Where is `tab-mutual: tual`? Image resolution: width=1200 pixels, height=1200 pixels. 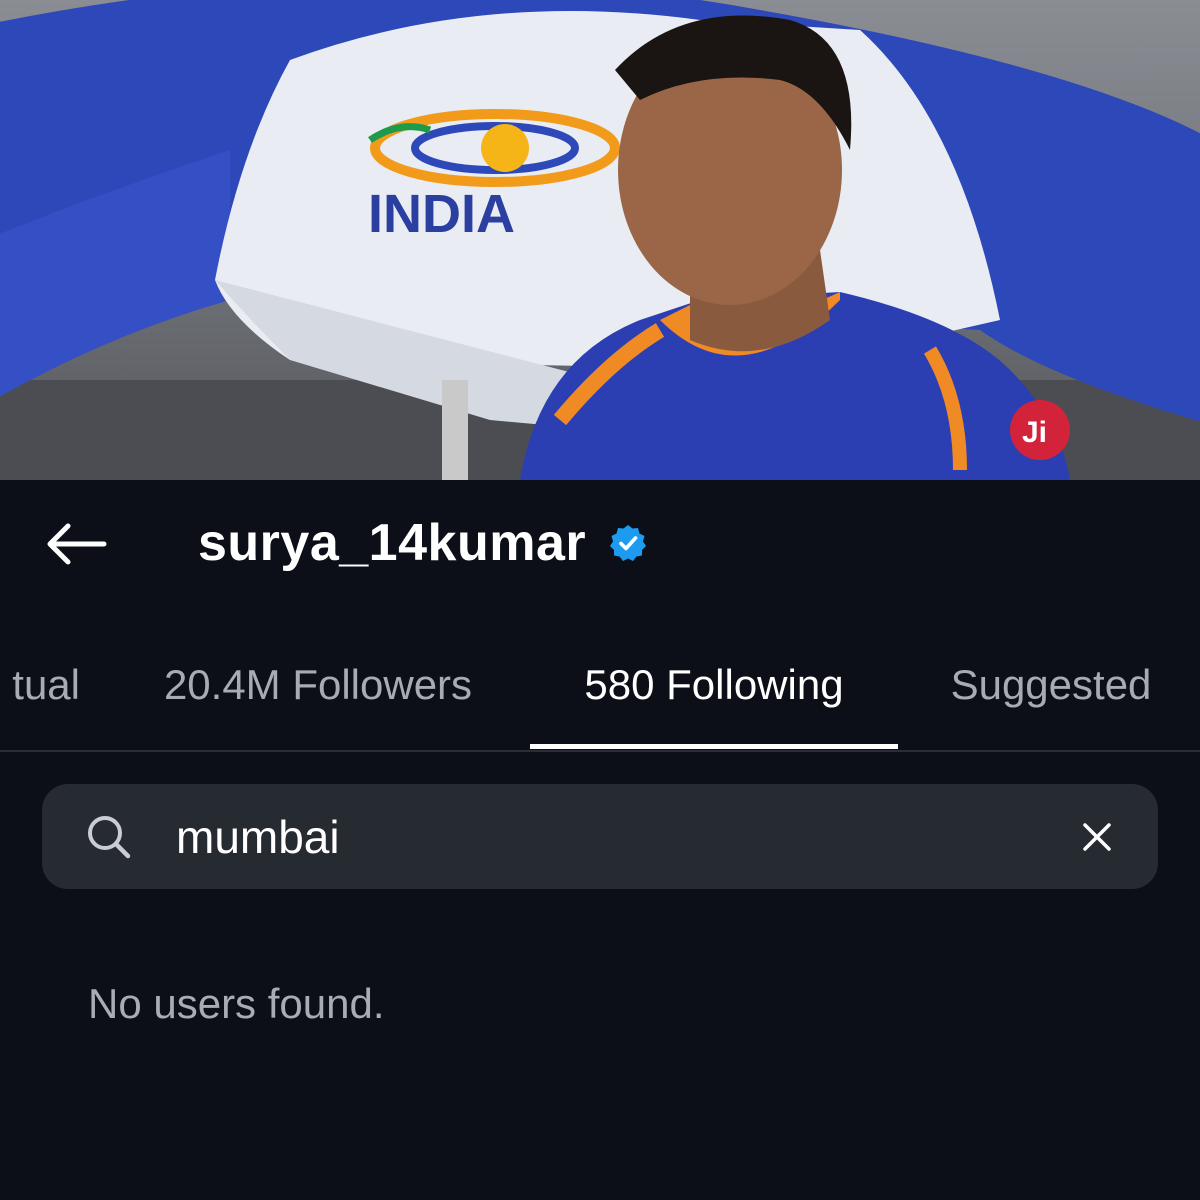
tab-mutual: tual is located at coordinates (40, 685).